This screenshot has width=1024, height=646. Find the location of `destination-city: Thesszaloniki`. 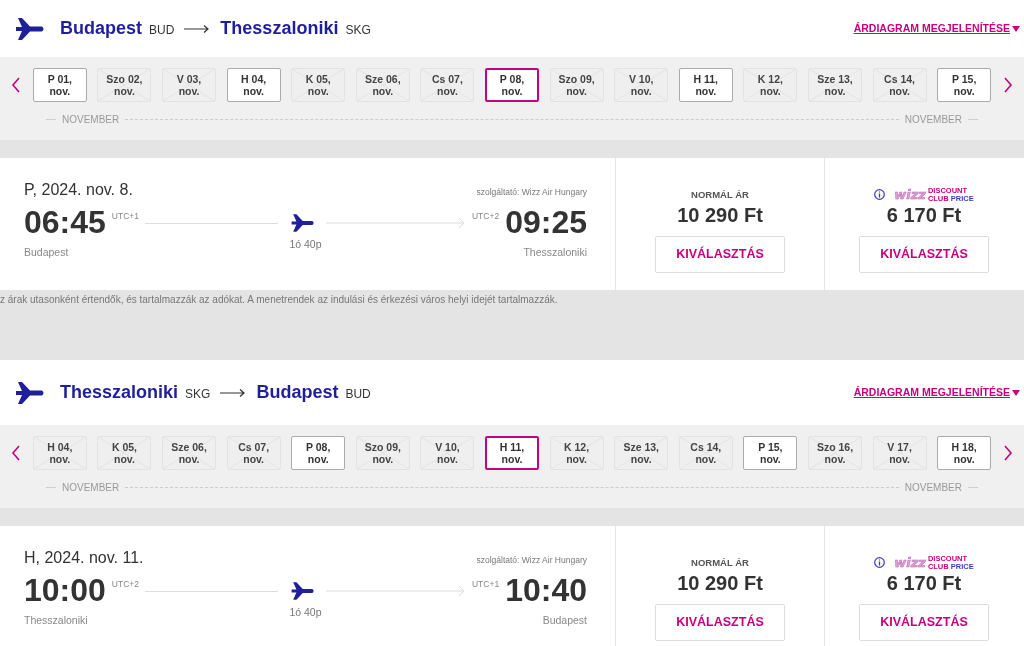

destination-city: Thesszaloniki is located at coordinates (279, 28).